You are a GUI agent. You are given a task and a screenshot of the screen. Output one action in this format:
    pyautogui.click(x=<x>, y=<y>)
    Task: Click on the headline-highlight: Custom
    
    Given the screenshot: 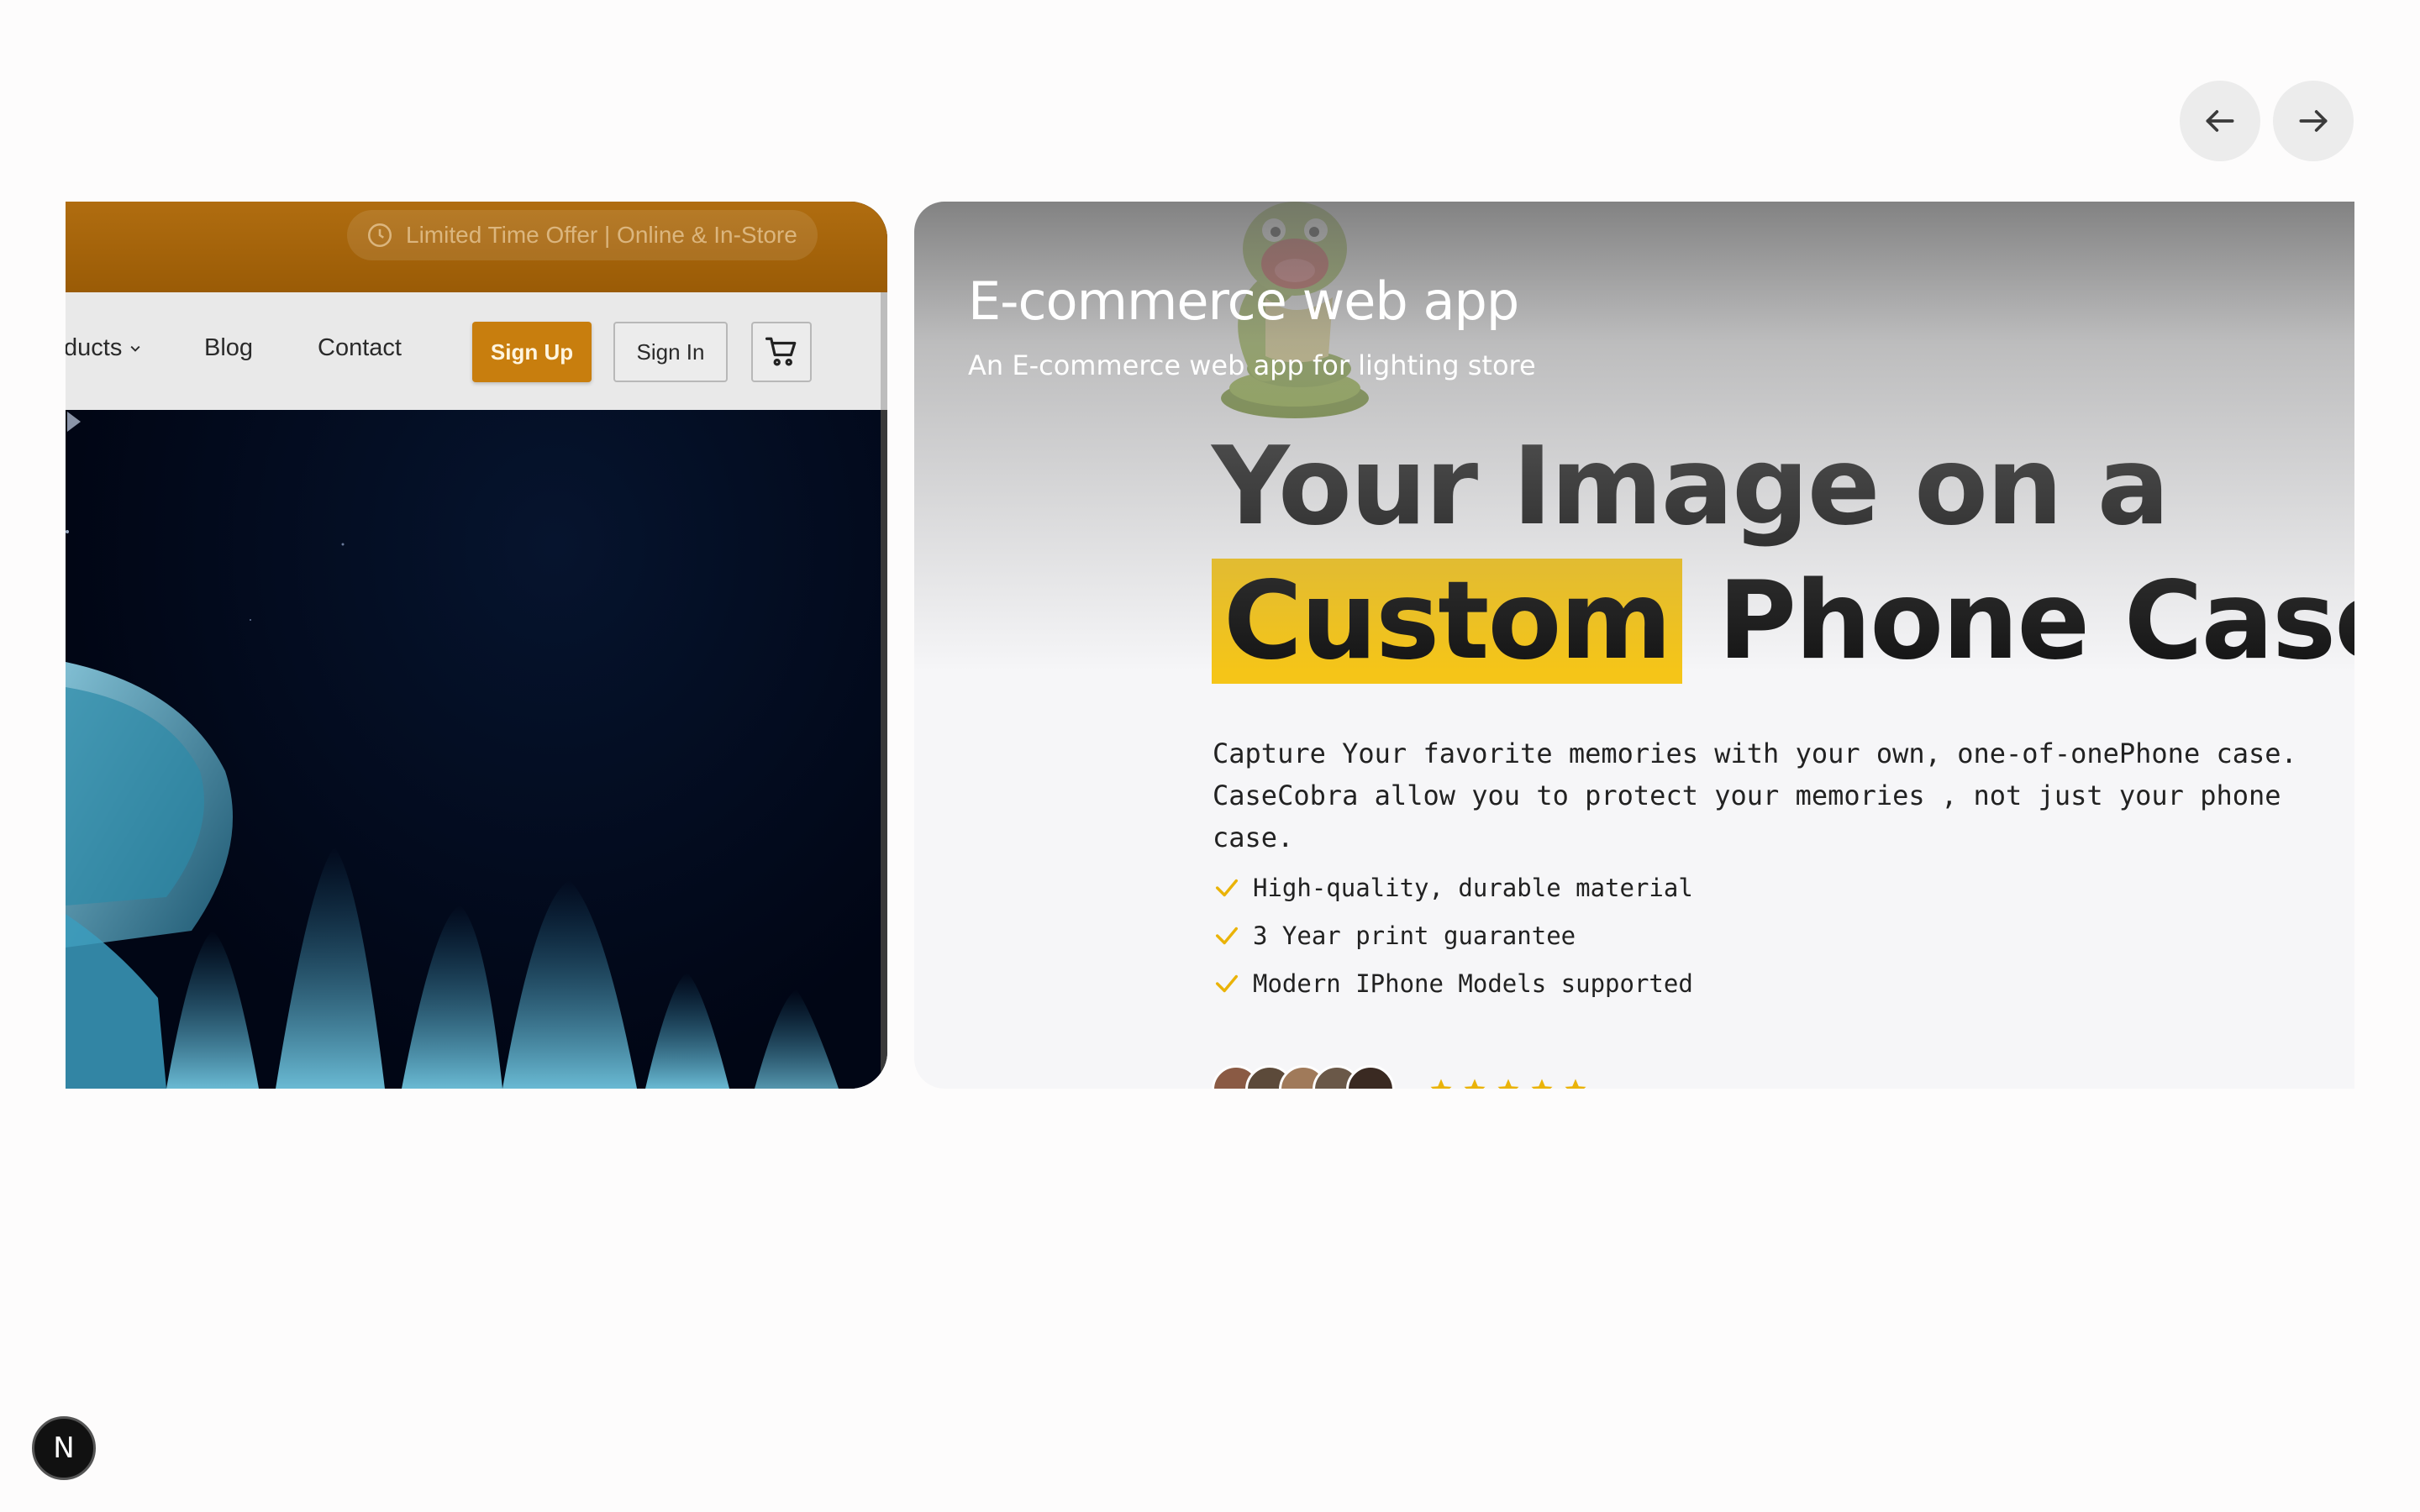 What is the action you would take?
    pyautogui.click(x=1447, y=621)
    